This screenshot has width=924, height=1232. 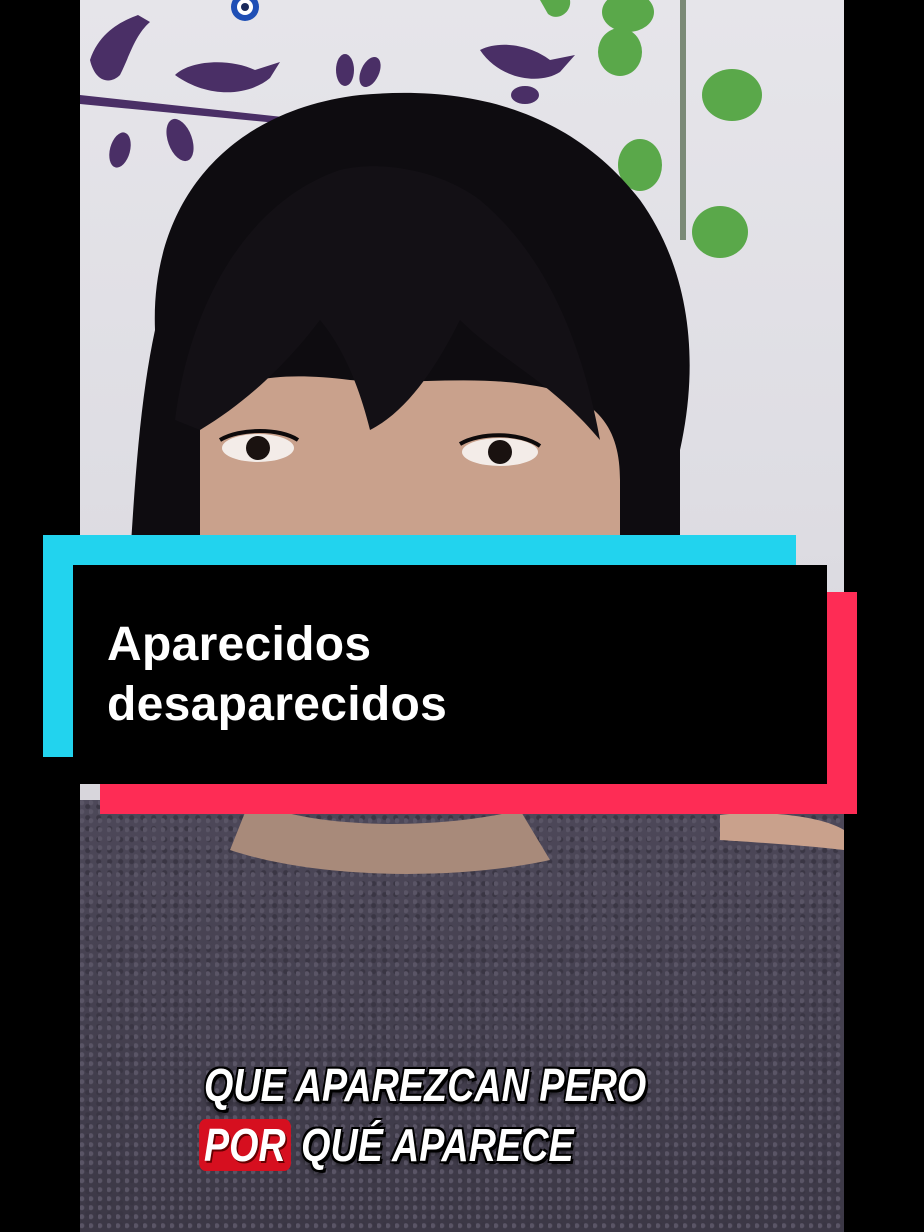 I want to click on title-line-2: desaparecidos, so click(x=277, y=704).